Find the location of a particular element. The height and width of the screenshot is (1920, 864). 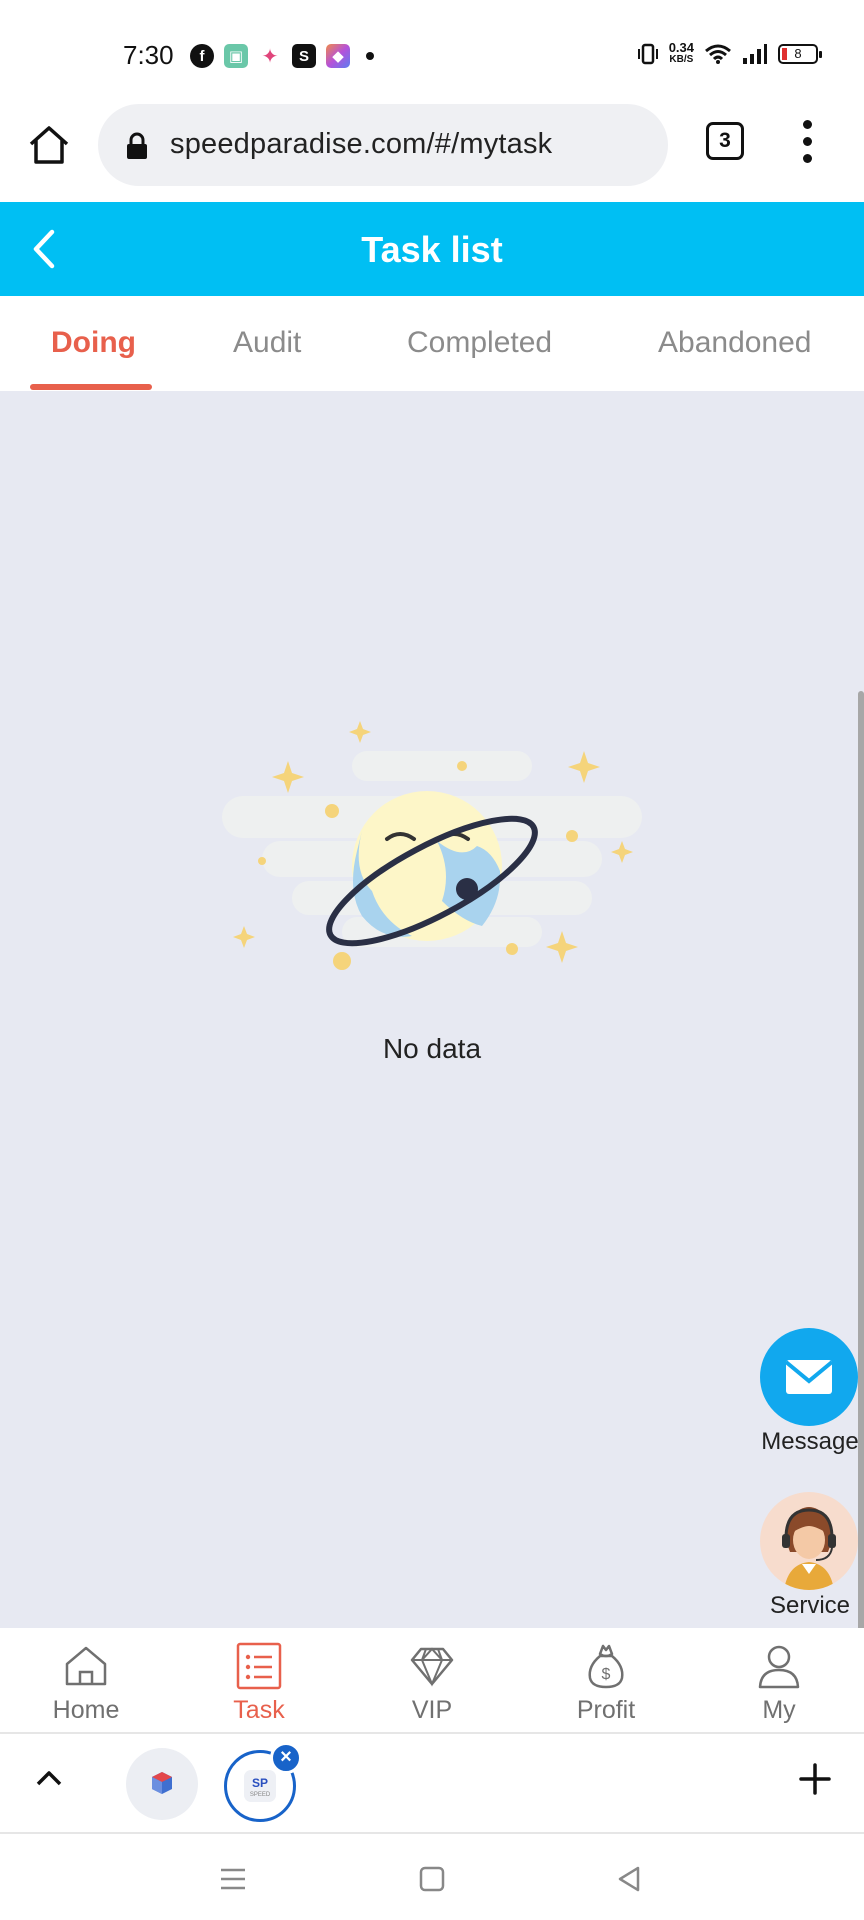

customer-service-avatar-icon is located at coordinates (809, 1548).